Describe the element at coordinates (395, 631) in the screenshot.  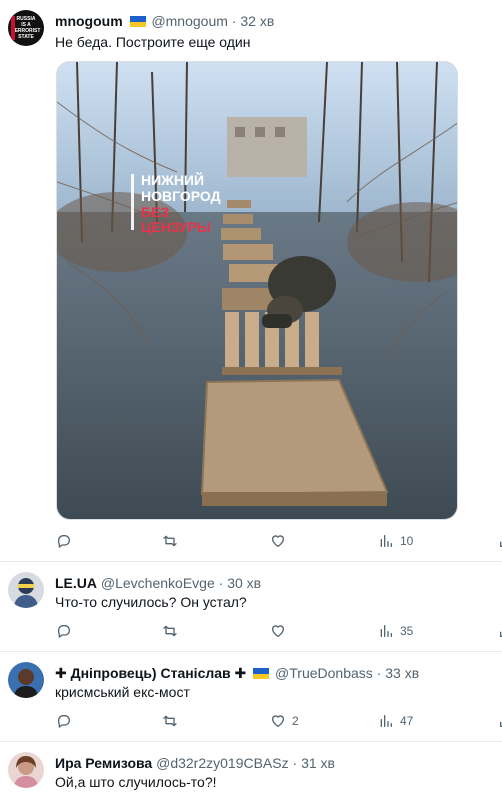
I see `views-button: 35` at that location.